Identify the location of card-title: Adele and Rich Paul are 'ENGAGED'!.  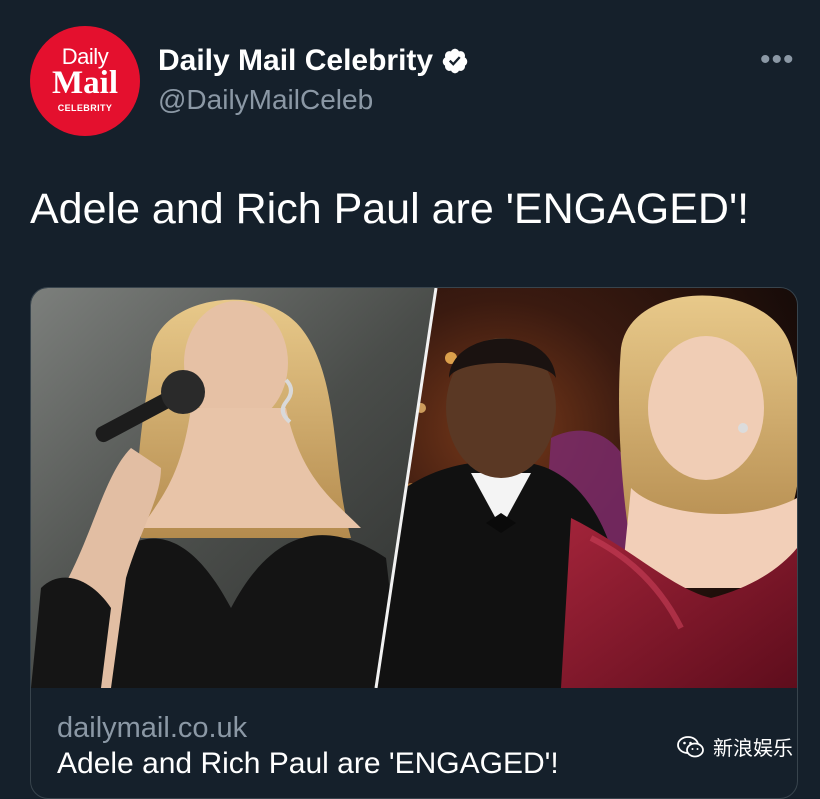
(308, 763).